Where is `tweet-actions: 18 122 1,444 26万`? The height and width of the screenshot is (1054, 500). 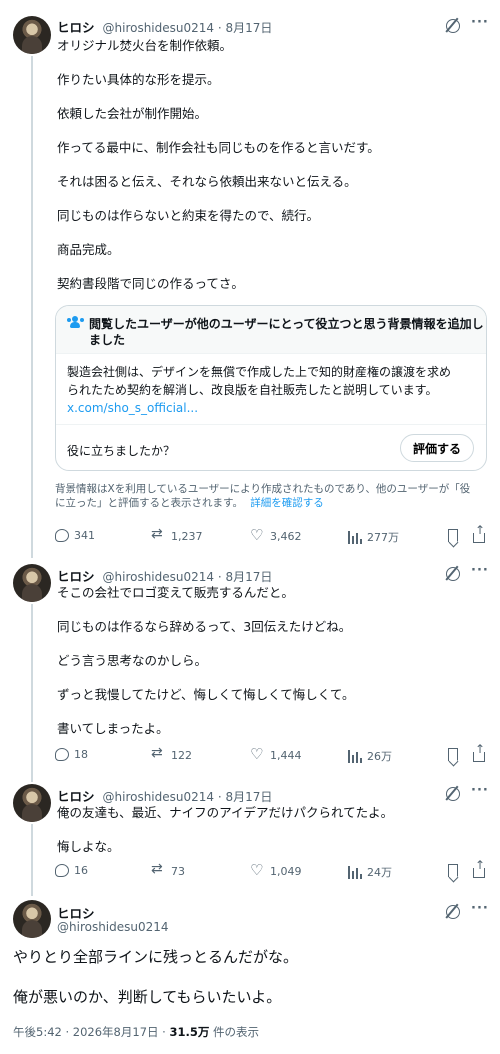 tweet-actions: 18 122 1,444 26万 is located at coordinates (271, 755).